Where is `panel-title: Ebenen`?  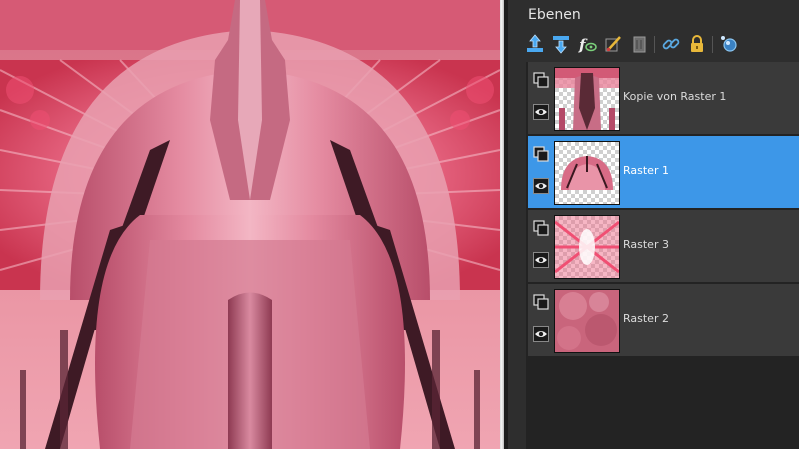 panel-title: Ebenen is located at coordinates (554, 15).